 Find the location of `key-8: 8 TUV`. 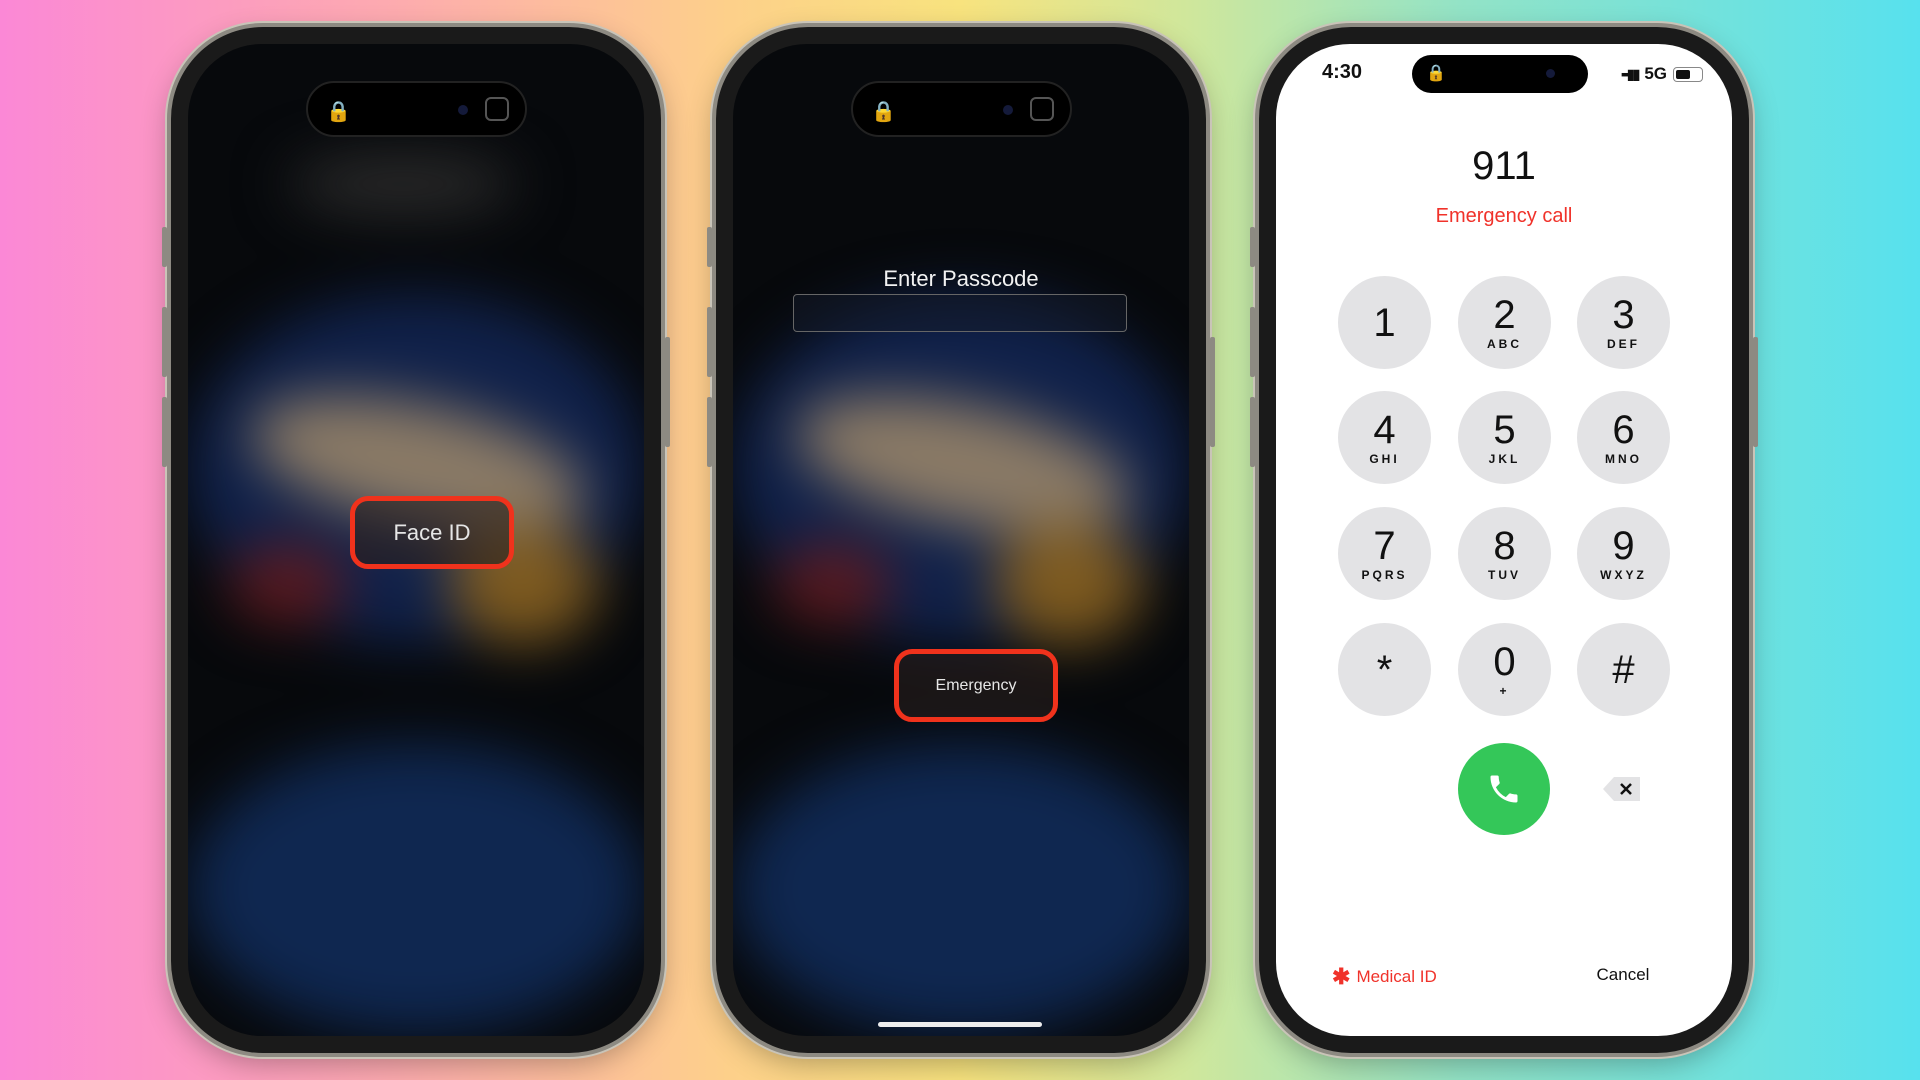

key-8: 8 TUV is located at coordinates (1504, 553).